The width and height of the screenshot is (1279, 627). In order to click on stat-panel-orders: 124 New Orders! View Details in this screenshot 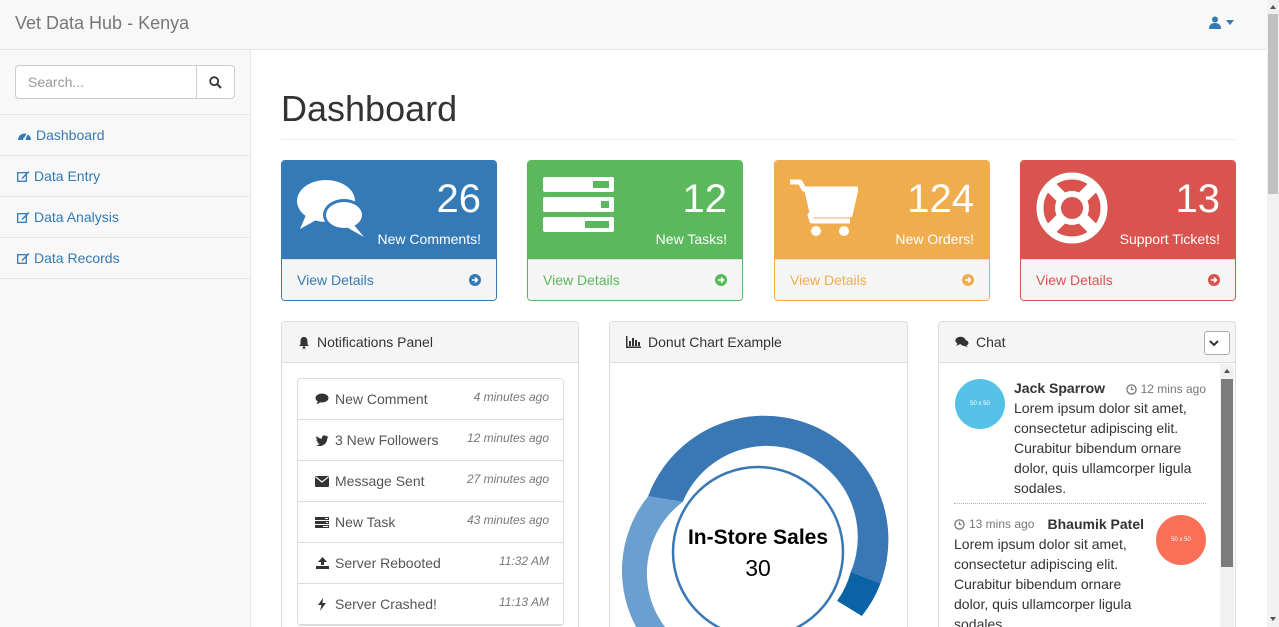, I will do `click(882, 230)`.